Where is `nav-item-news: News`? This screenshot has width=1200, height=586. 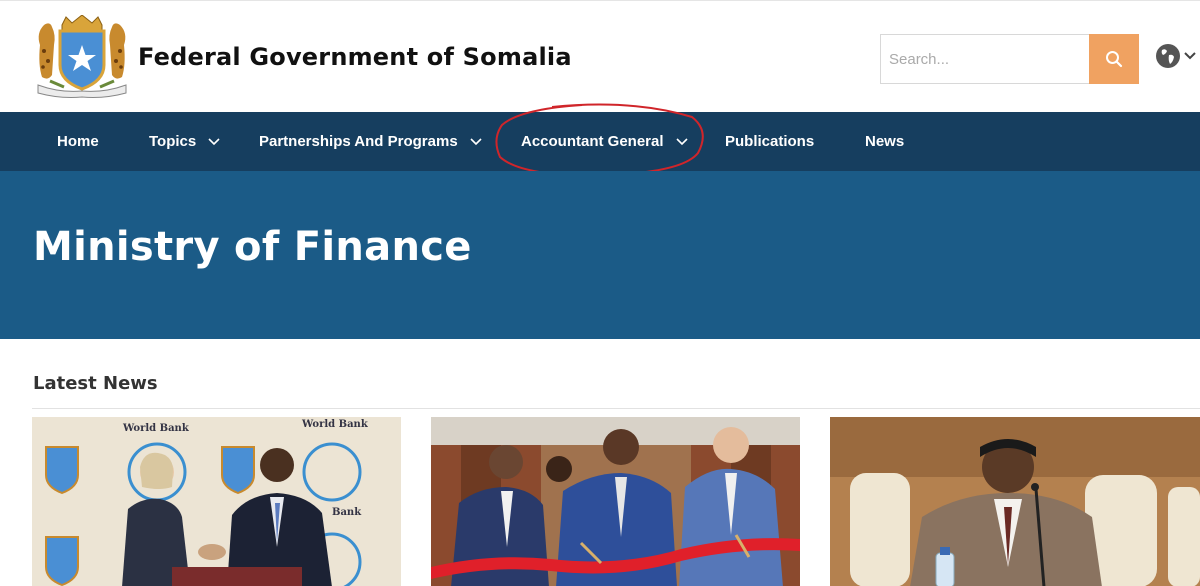 nav-item-news: News is located at coordinates (884, 141).